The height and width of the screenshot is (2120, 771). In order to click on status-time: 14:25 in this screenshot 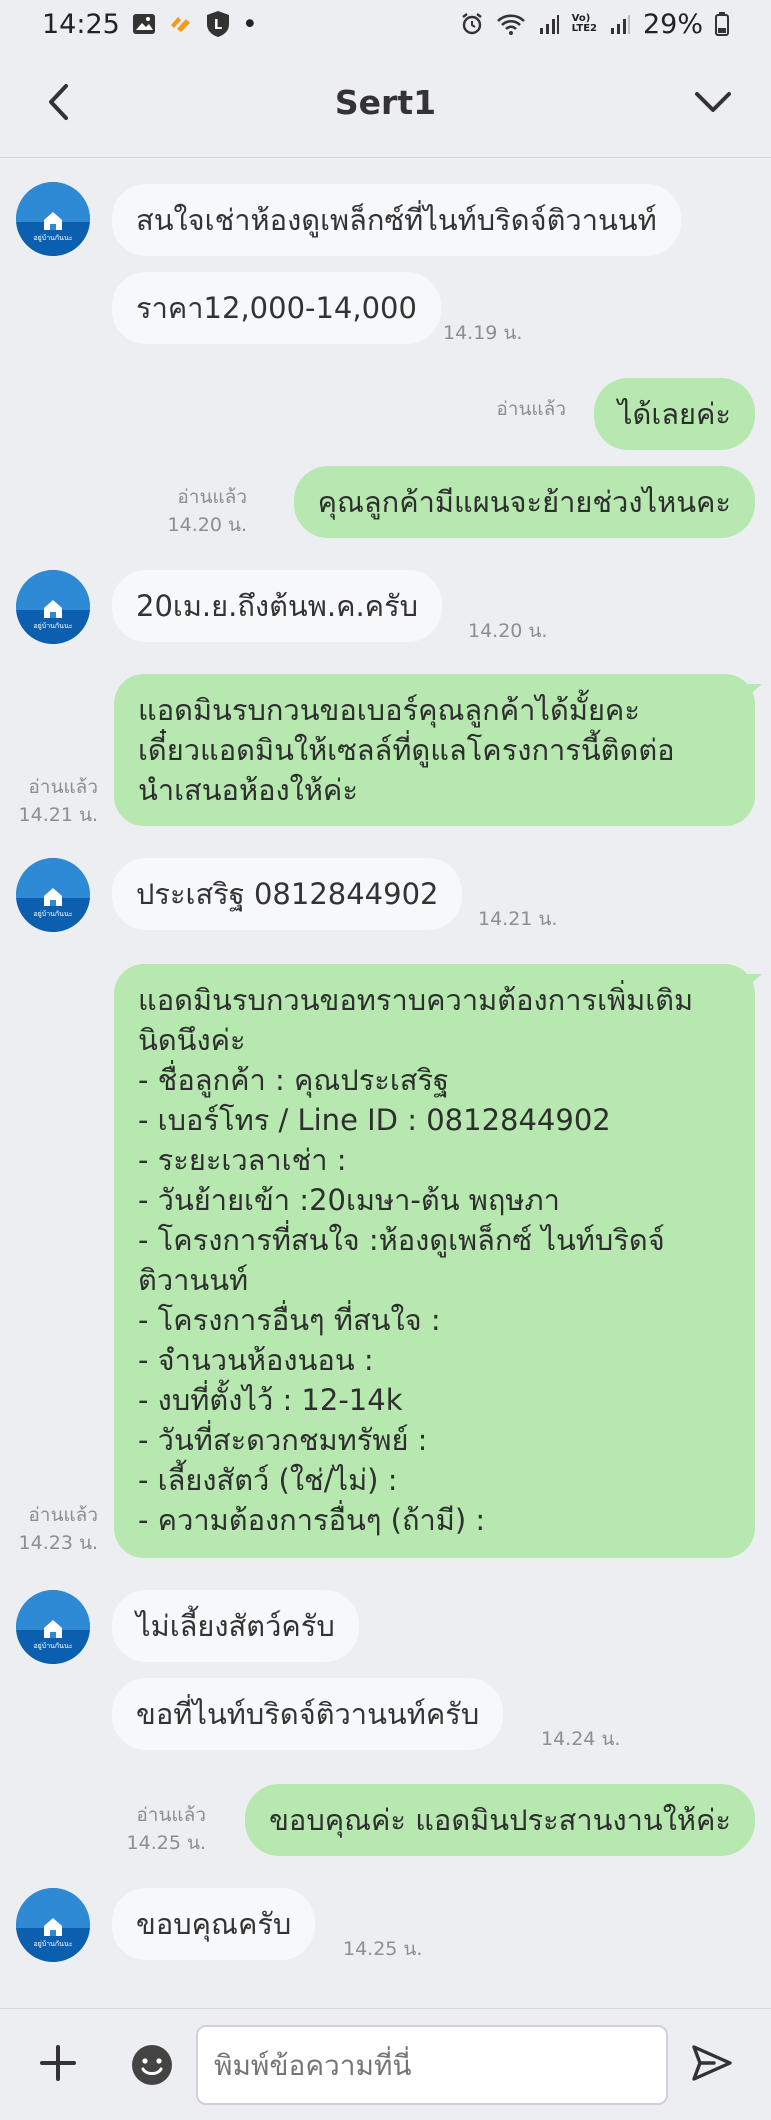, I will do `click(81, 24)`.